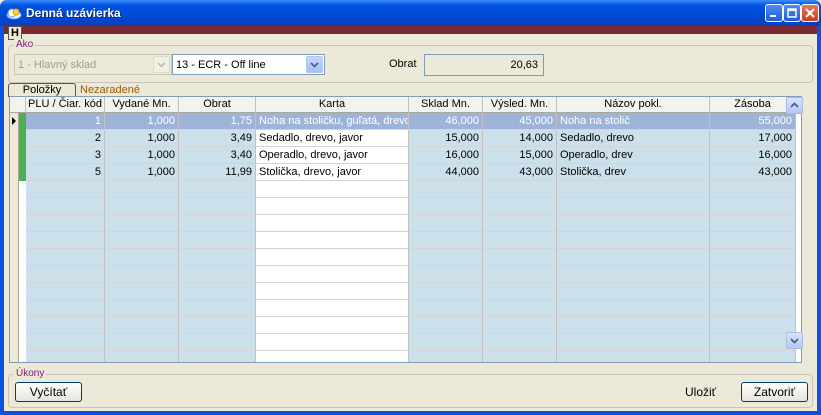 The height and width of the screenshot is (415, 821). I want to click on cell-karta: Operadlo, drevo, javor, so click(332, 155).